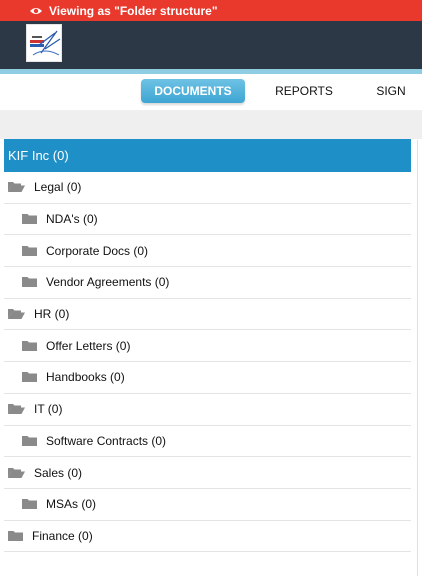 The height and width of the screenshot is (576, 422). What do you see at coordinates (58, 472) in the screenshot?
I see `tree-row-label: Sales (0)` at bounding box center [58, 472].